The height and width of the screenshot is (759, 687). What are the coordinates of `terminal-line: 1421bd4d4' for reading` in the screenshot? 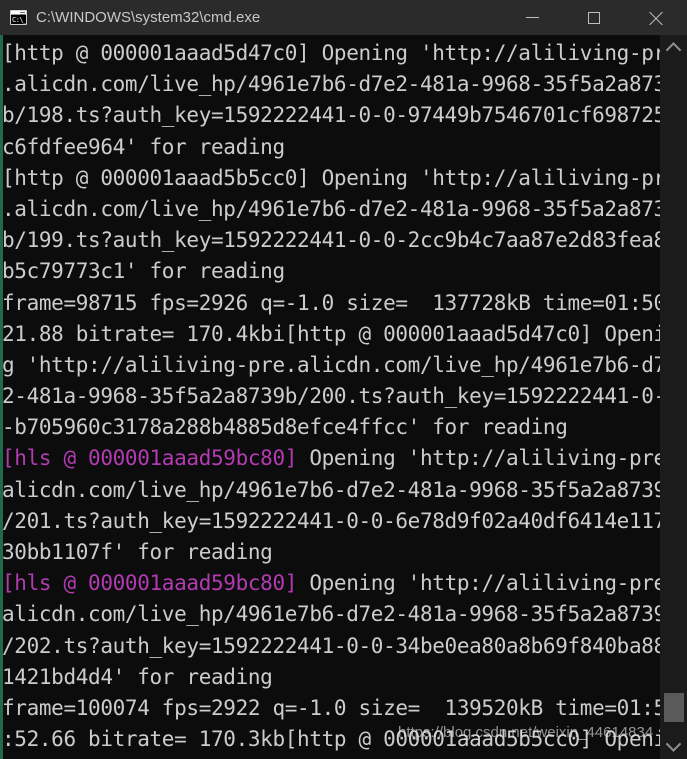 It's located at (331, 677).